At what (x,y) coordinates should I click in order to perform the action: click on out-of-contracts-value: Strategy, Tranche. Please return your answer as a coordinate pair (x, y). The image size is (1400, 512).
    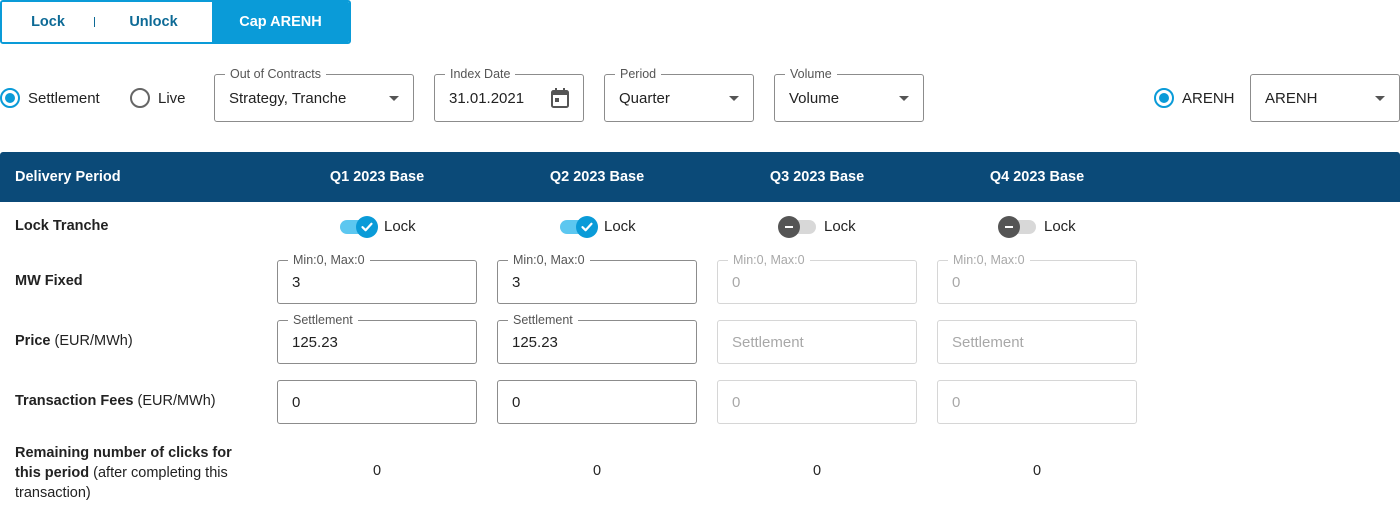
    Looking at the image, I should click on (288, 98).